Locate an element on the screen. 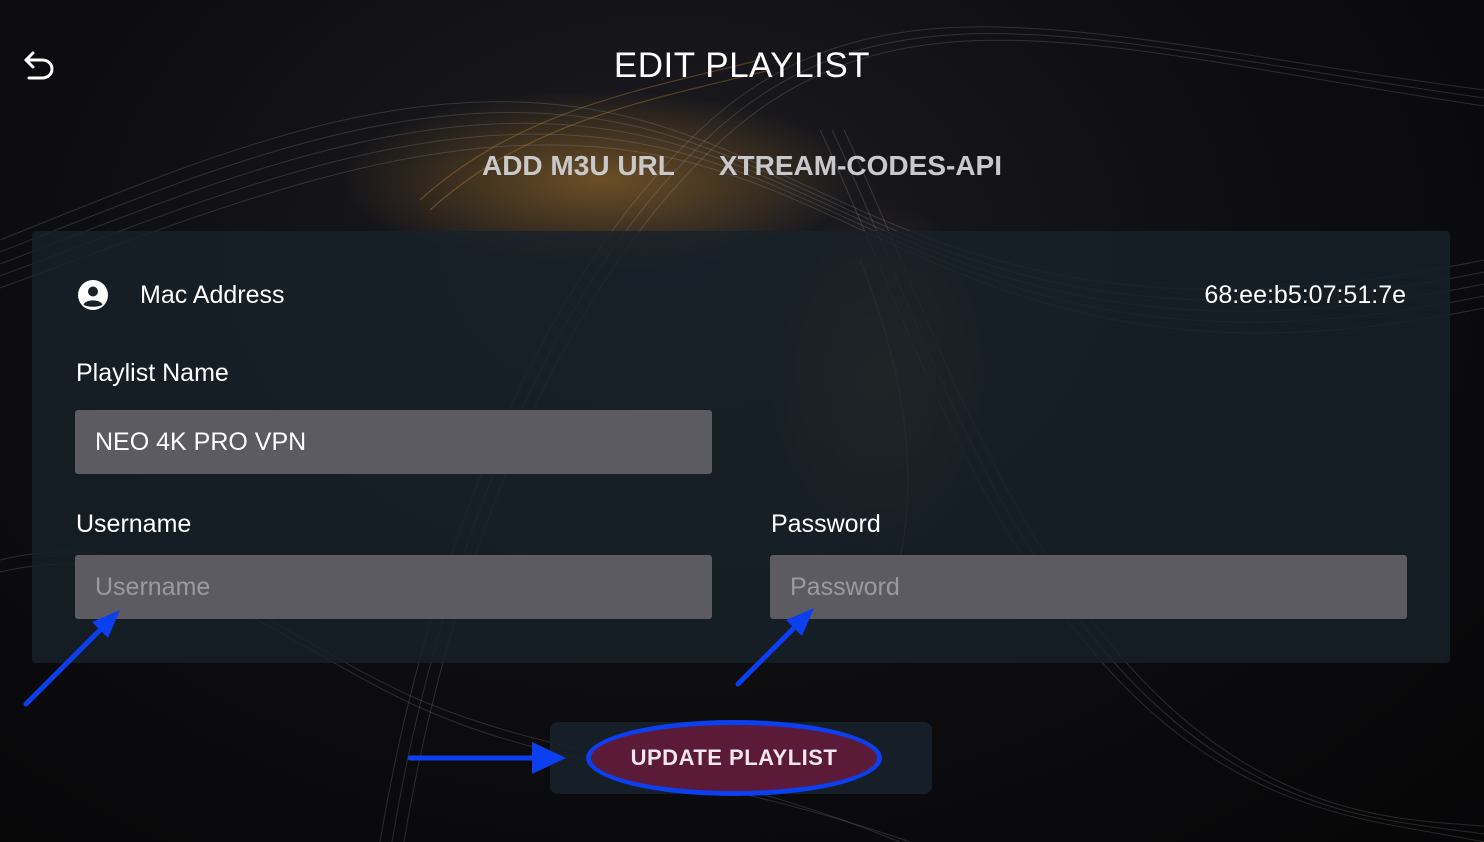  tab-bar: ADD M3U URL XTREAM-CODES-API is located at coordinates (742, 166).